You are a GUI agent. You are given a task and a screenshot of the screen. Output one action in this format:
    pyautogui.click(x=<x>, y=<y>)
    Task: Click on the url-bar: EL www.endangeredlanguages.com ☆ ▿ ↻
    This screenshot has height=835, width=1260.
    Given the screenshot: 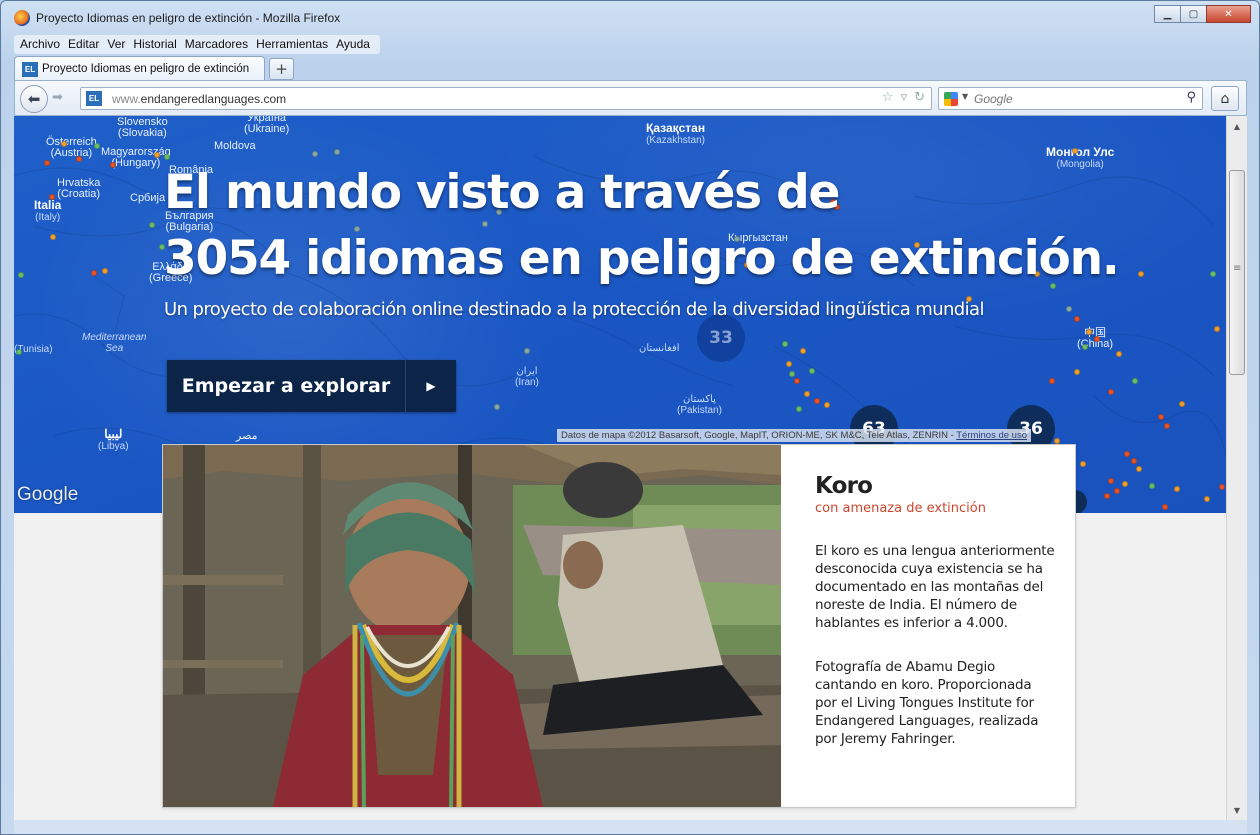 What is the action you would take?
    pyautogui.click(x=506, y=98)
    